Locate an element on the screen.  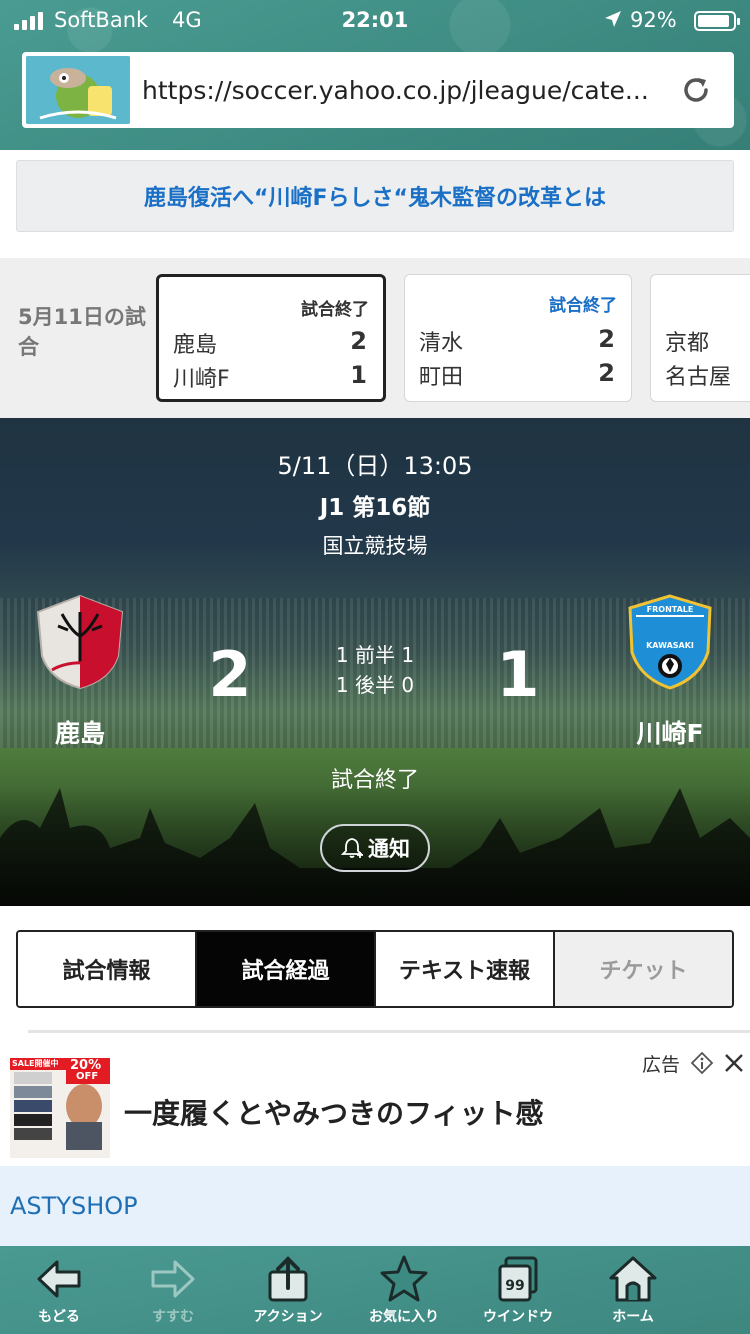
notify-button: 通知 is located at coordinates (375, 848).